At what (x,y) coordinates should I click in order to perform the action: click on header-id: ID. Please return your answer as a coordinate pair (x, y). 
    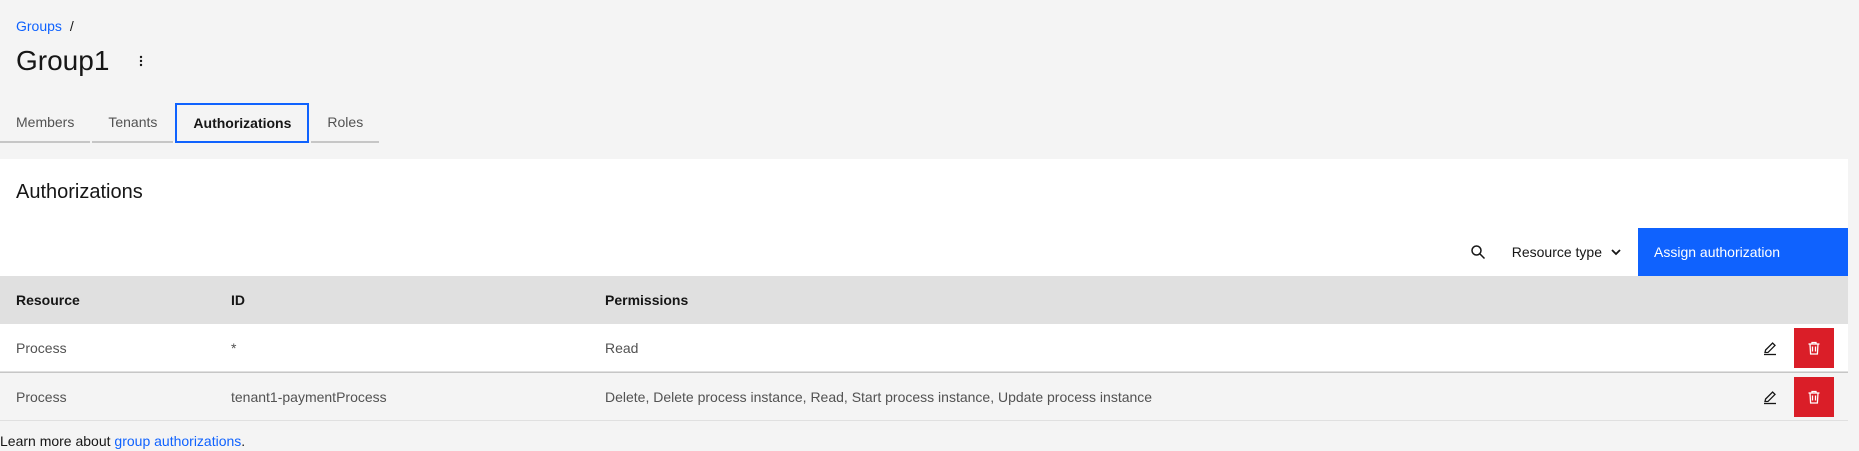
    Looking at the image, I should click on (238, 300).